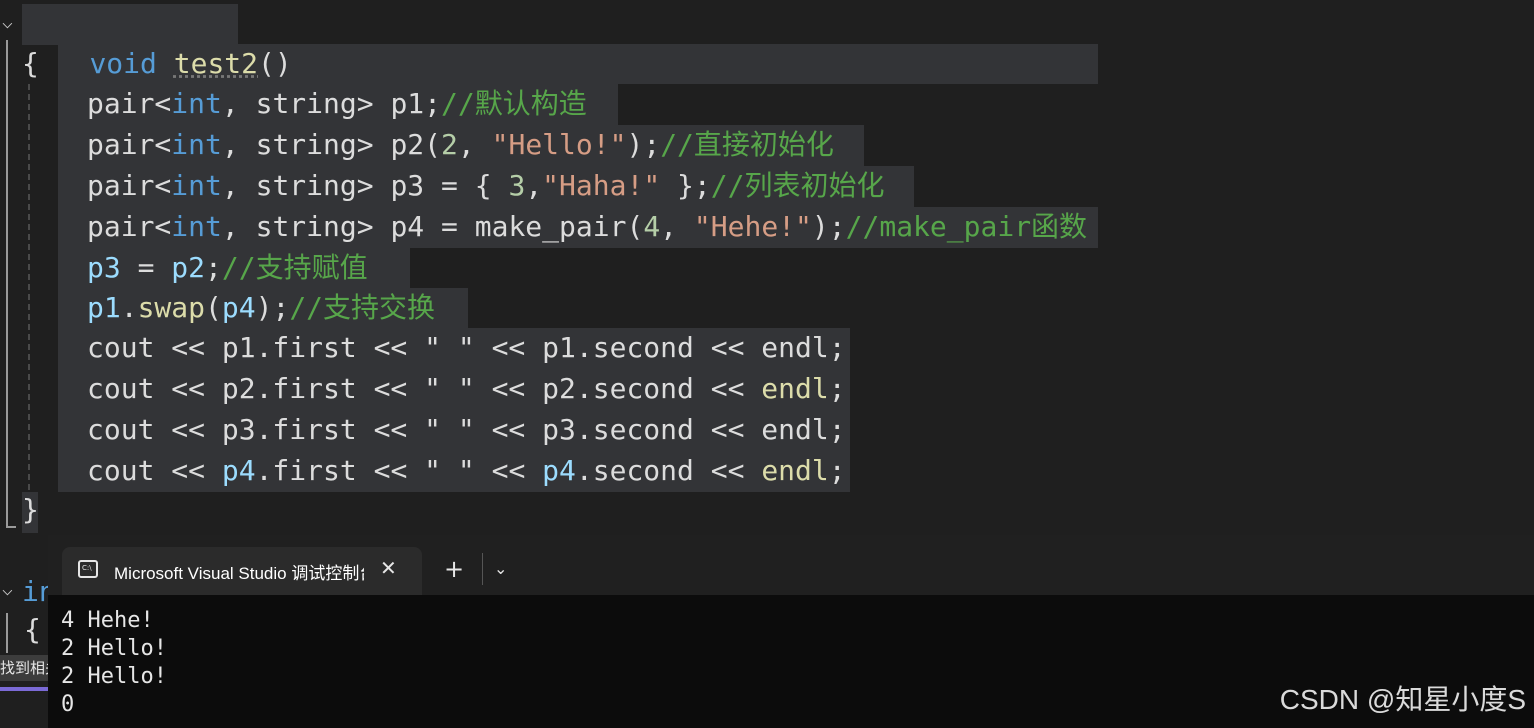  What do you see at coordinates (331, 144) in the screenshot?
I see `code-token: , string> p2(` at bounding box center [331, 144].